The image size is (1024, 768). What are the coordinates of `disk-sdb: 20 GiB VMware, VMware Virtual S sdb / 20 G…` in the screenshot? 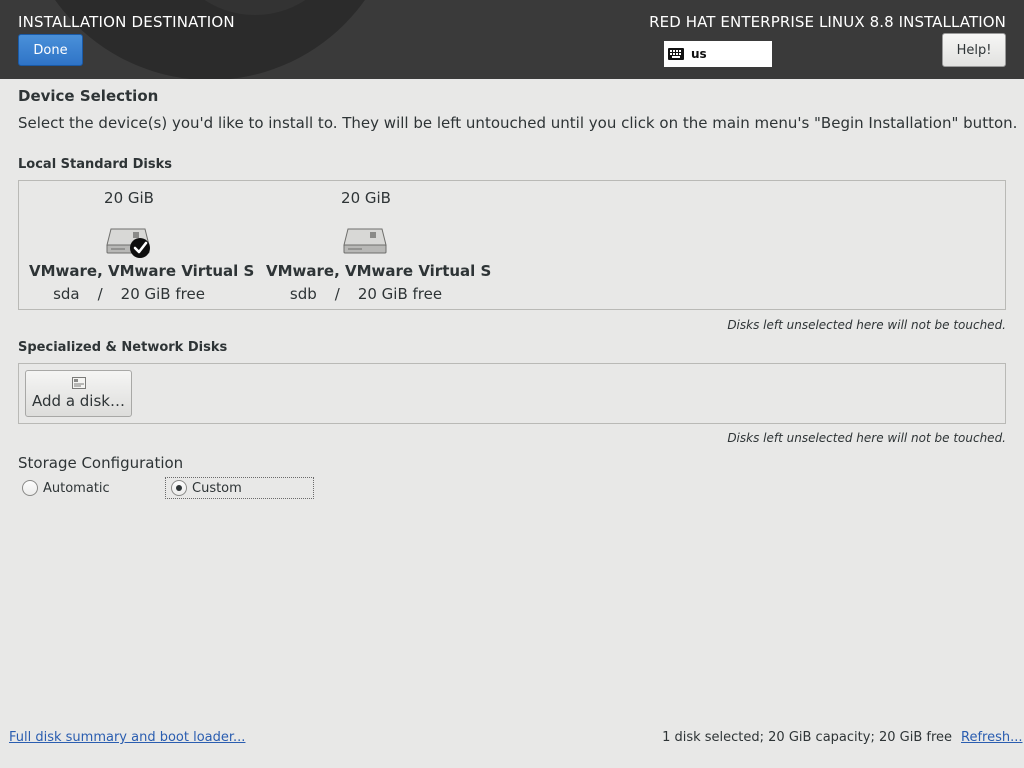 It's located at (379, 245).